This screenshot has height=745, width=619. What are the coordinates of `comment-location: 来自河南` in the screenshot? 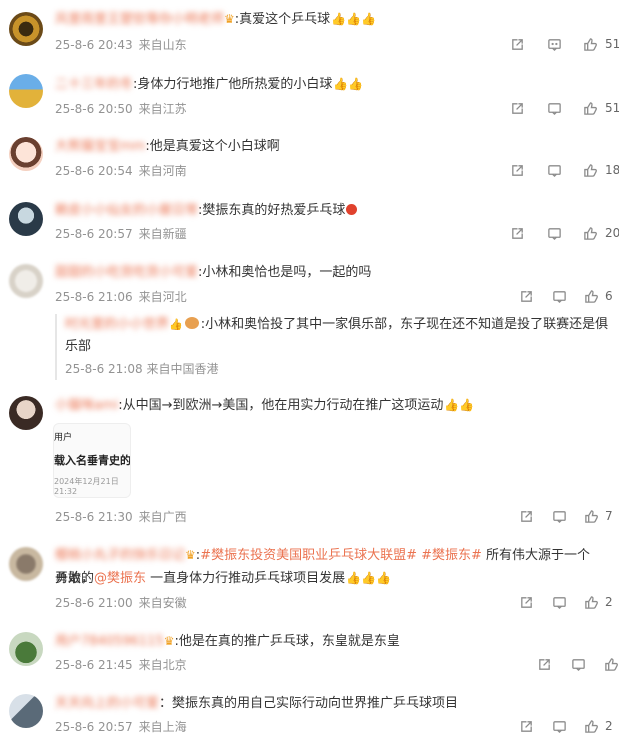 It's located at (162, 171).